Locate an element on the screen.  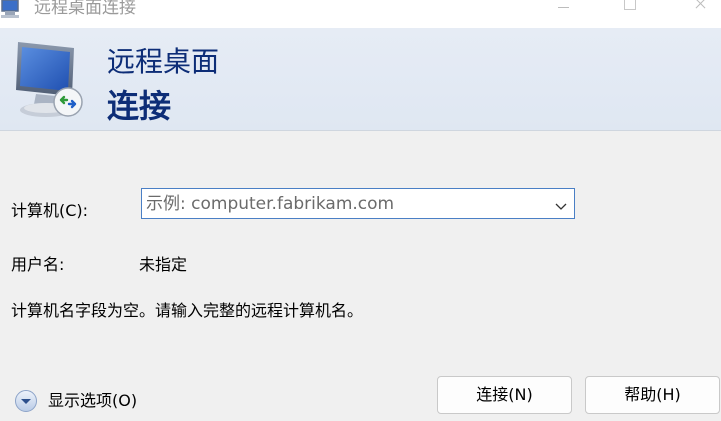
remote-desktop-app-icon is located at coordinates (11, 10).